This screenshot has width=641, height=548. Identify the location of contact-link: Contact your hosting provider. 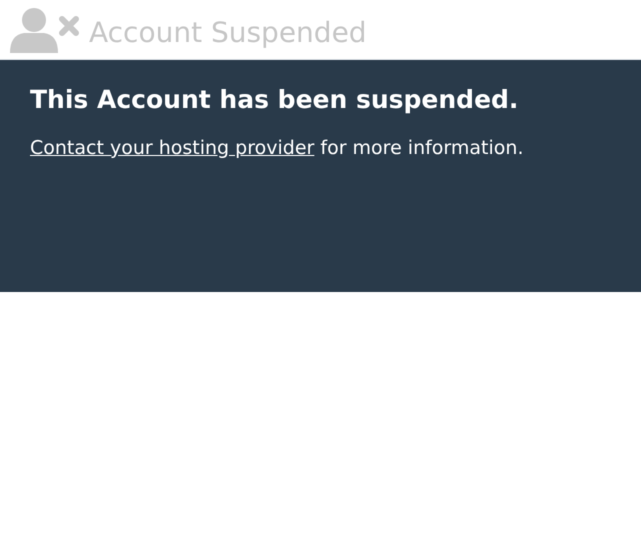
(172, 148).